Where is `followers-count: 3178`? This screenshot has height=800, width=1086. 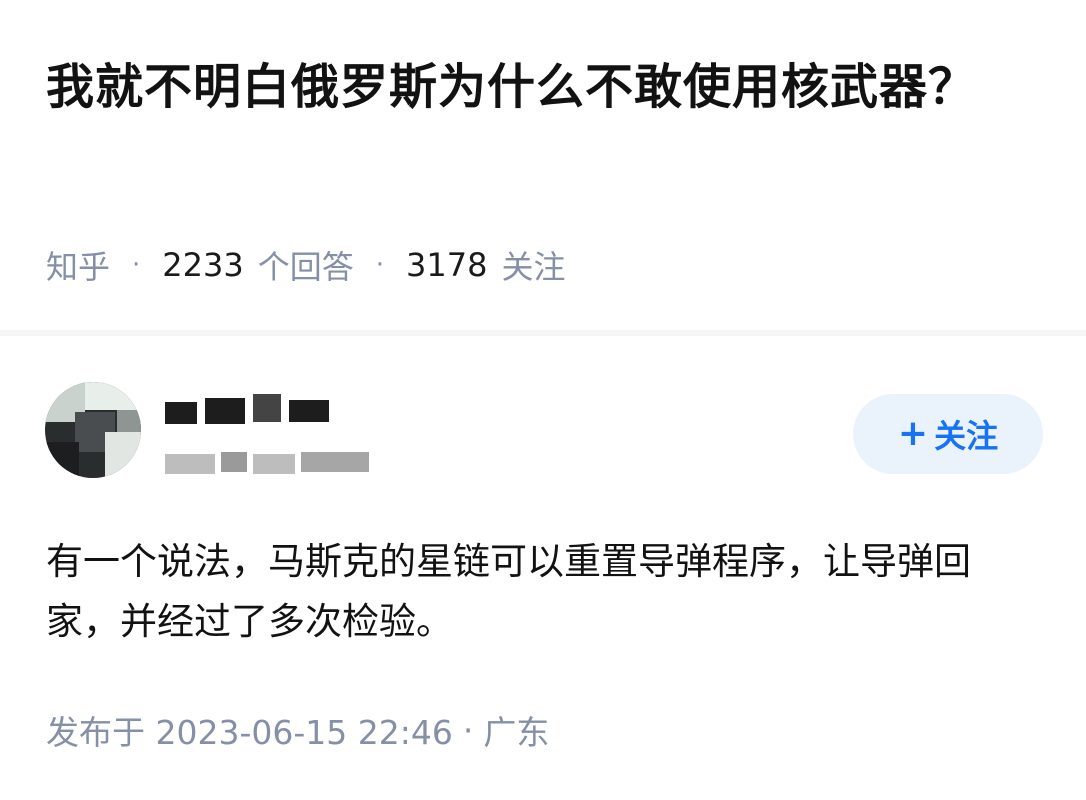
followers-count: 3178 is located at coordinates (447, 265).